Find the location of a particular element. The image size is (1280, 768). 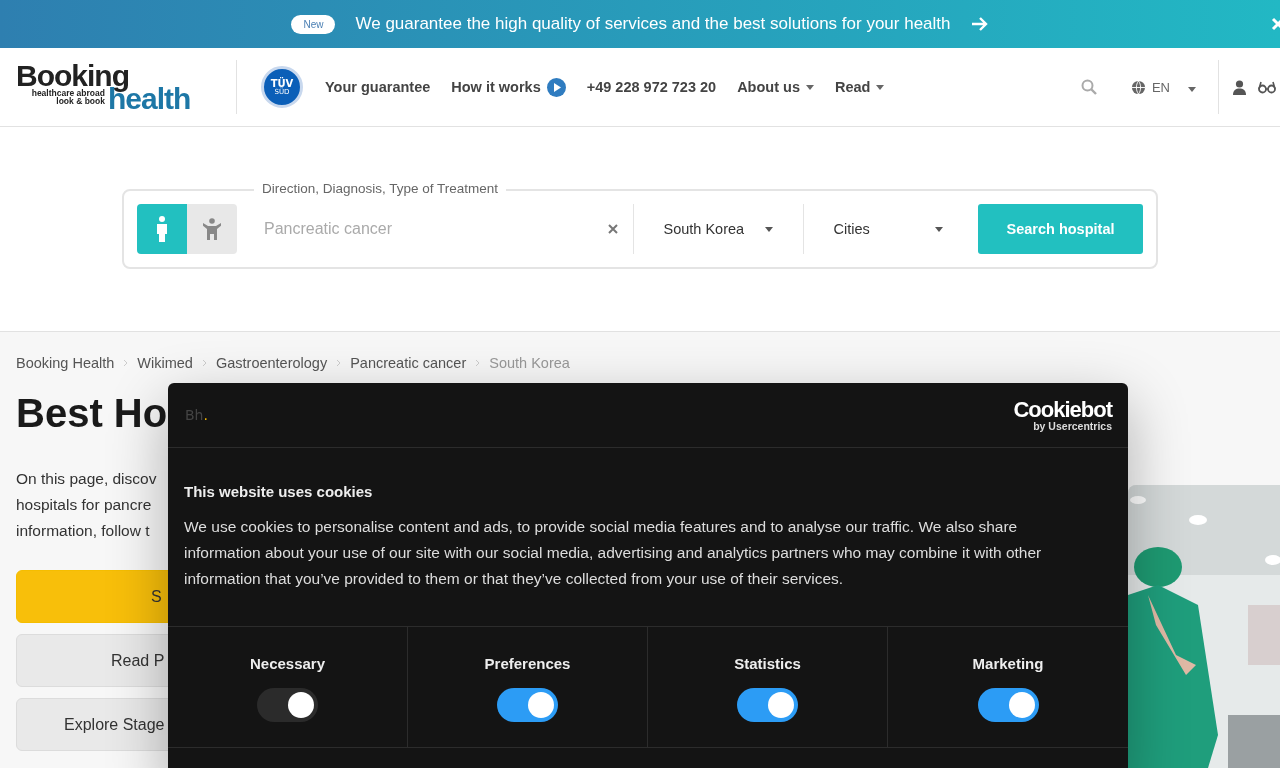

intro-text: On this page, discov hospitals for pancre information, follow t is located at coordinates (86, 505).